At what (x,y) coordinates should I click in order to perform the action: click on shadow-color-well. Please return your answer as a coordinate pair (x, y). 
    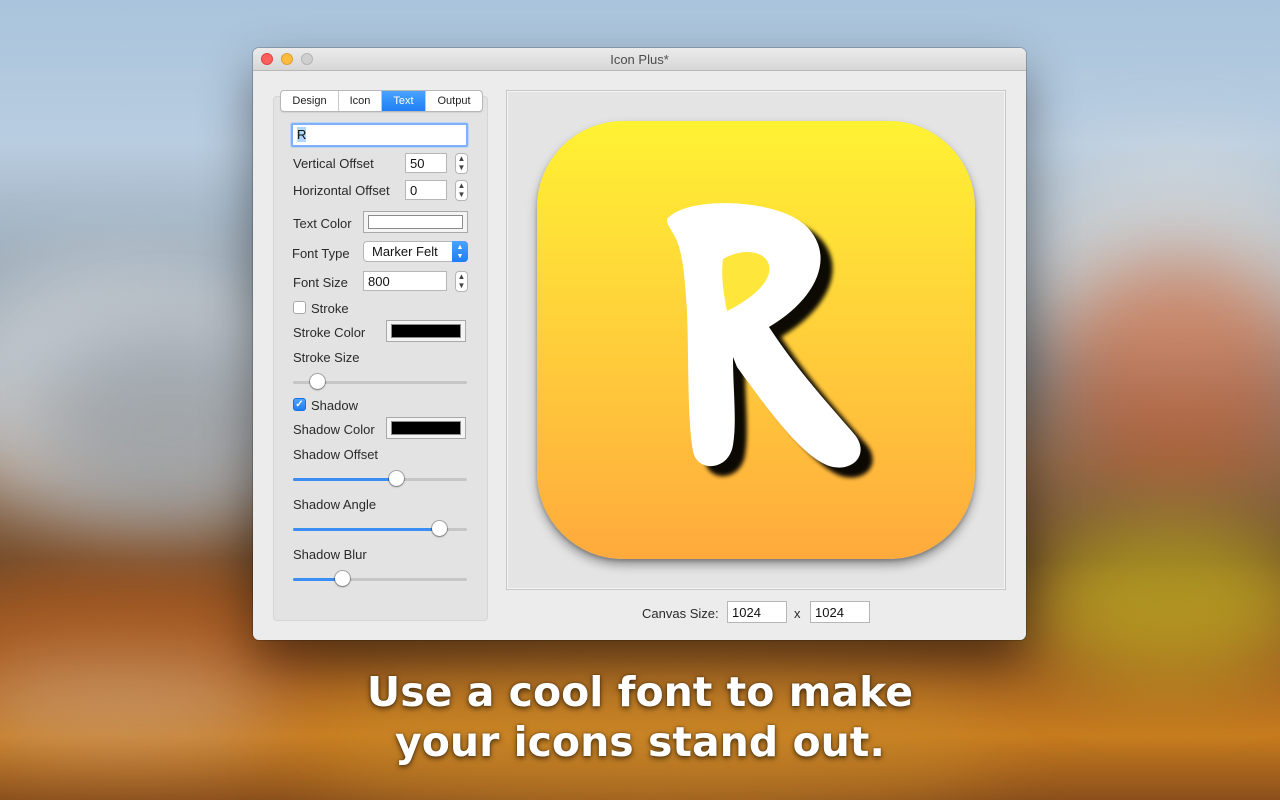
    Looking at the image, I should click on (426, 428).